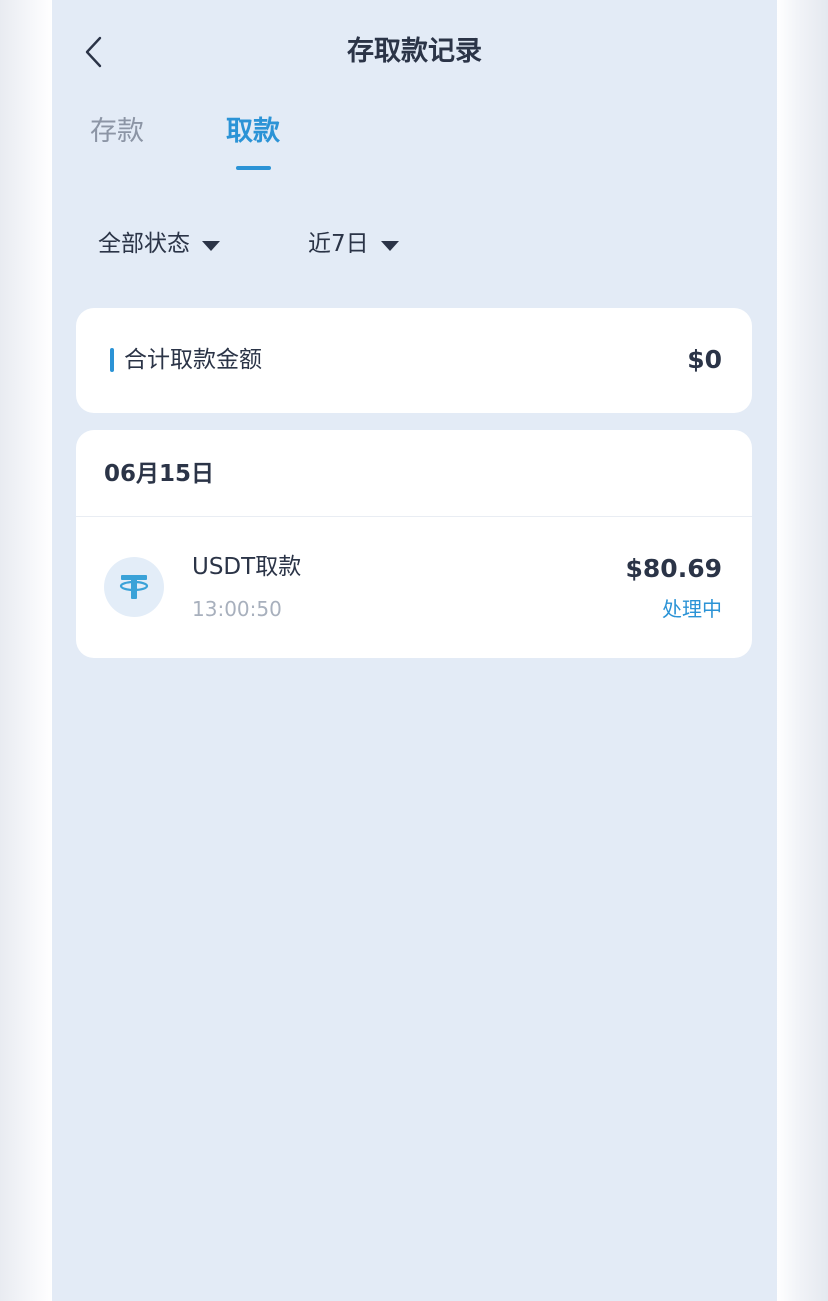 Image resolution: width=828 pixels, height=1301 pixels. What do you see at coordinates (117, 132) in the screenshot?
I see `tab-deposit: 存款` at bounding box center [117, 132].